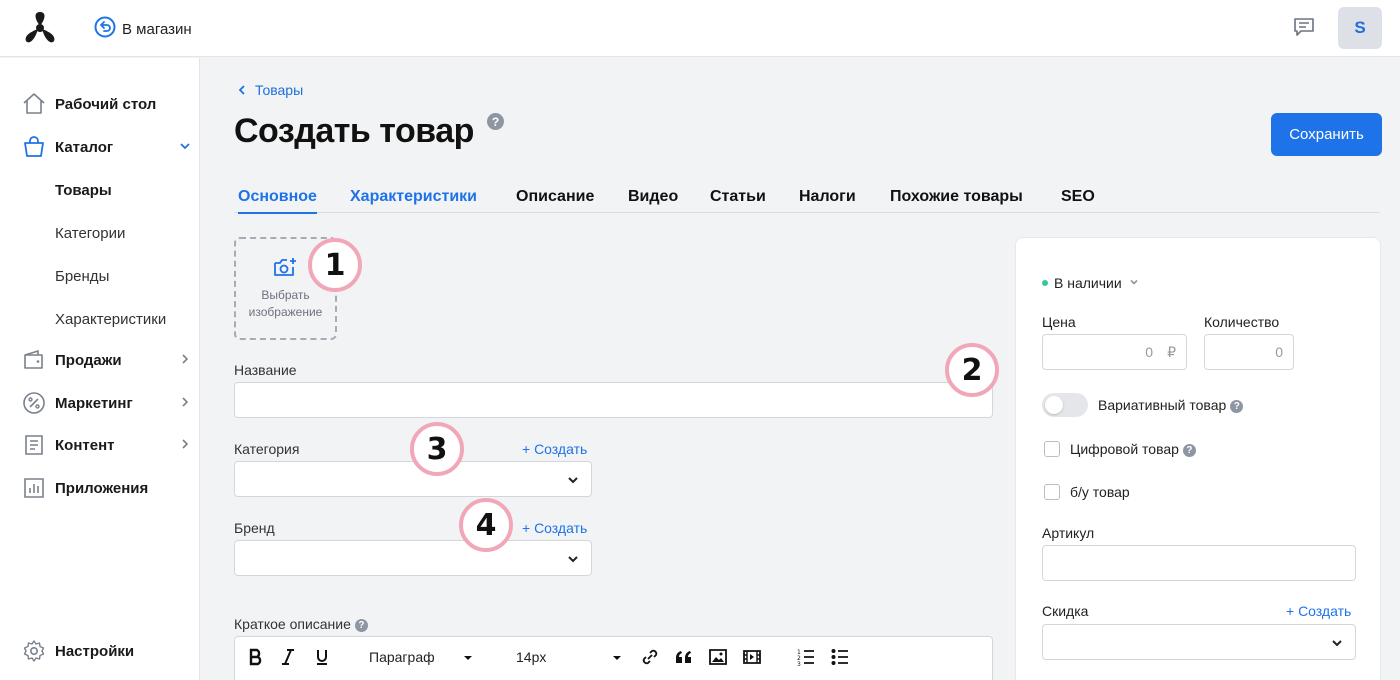 Image resolution: width=1400 pixels, height=680 pixels. I want to click on sku-label: Артикул, so click(1068, 533).